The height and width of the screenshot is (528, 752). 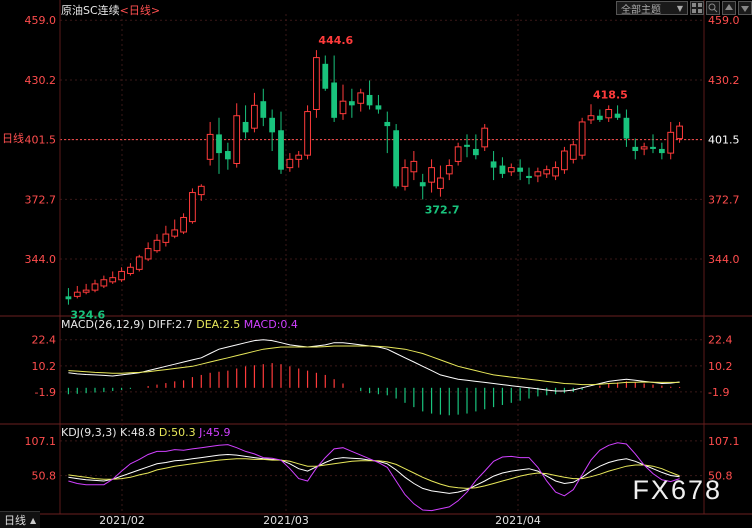 I want to click on symbol-name: 原油SC连续, so click(x=90, y=10).